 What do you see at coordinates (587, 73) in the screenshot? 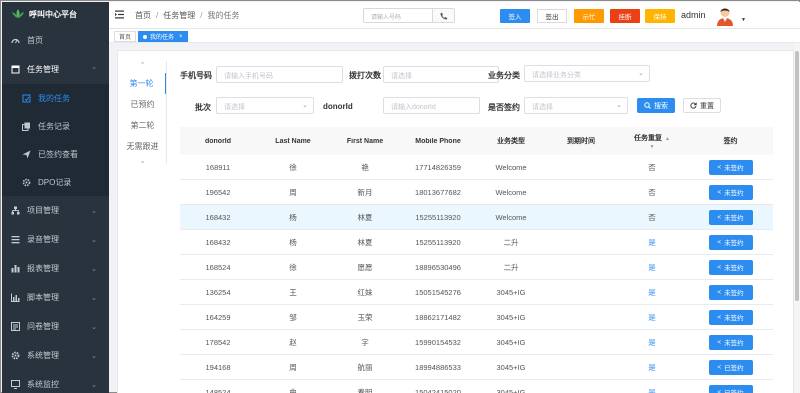
I see `business-type-select: 请选择业务分类 ⌄` at bounding box center [587, 73].